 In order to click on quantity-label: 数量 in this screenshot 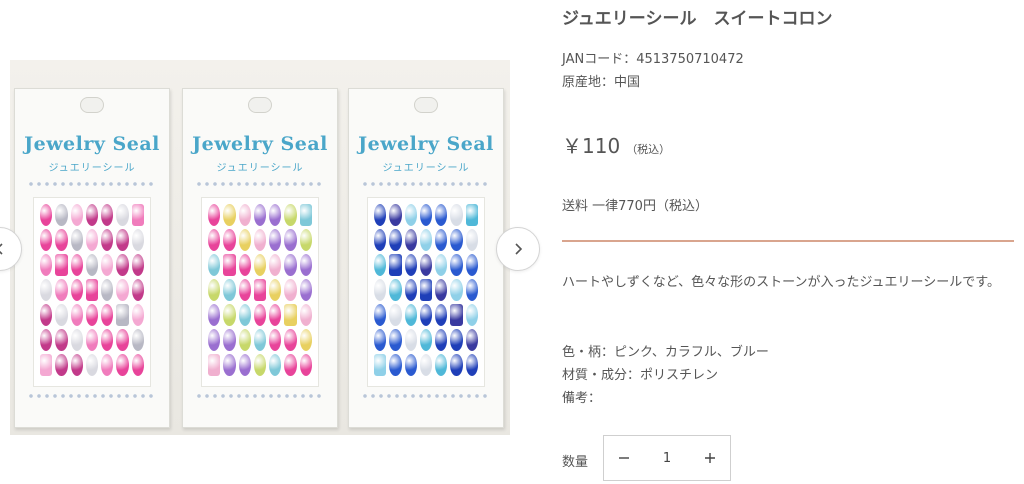, I will do `click(575, 462)`.